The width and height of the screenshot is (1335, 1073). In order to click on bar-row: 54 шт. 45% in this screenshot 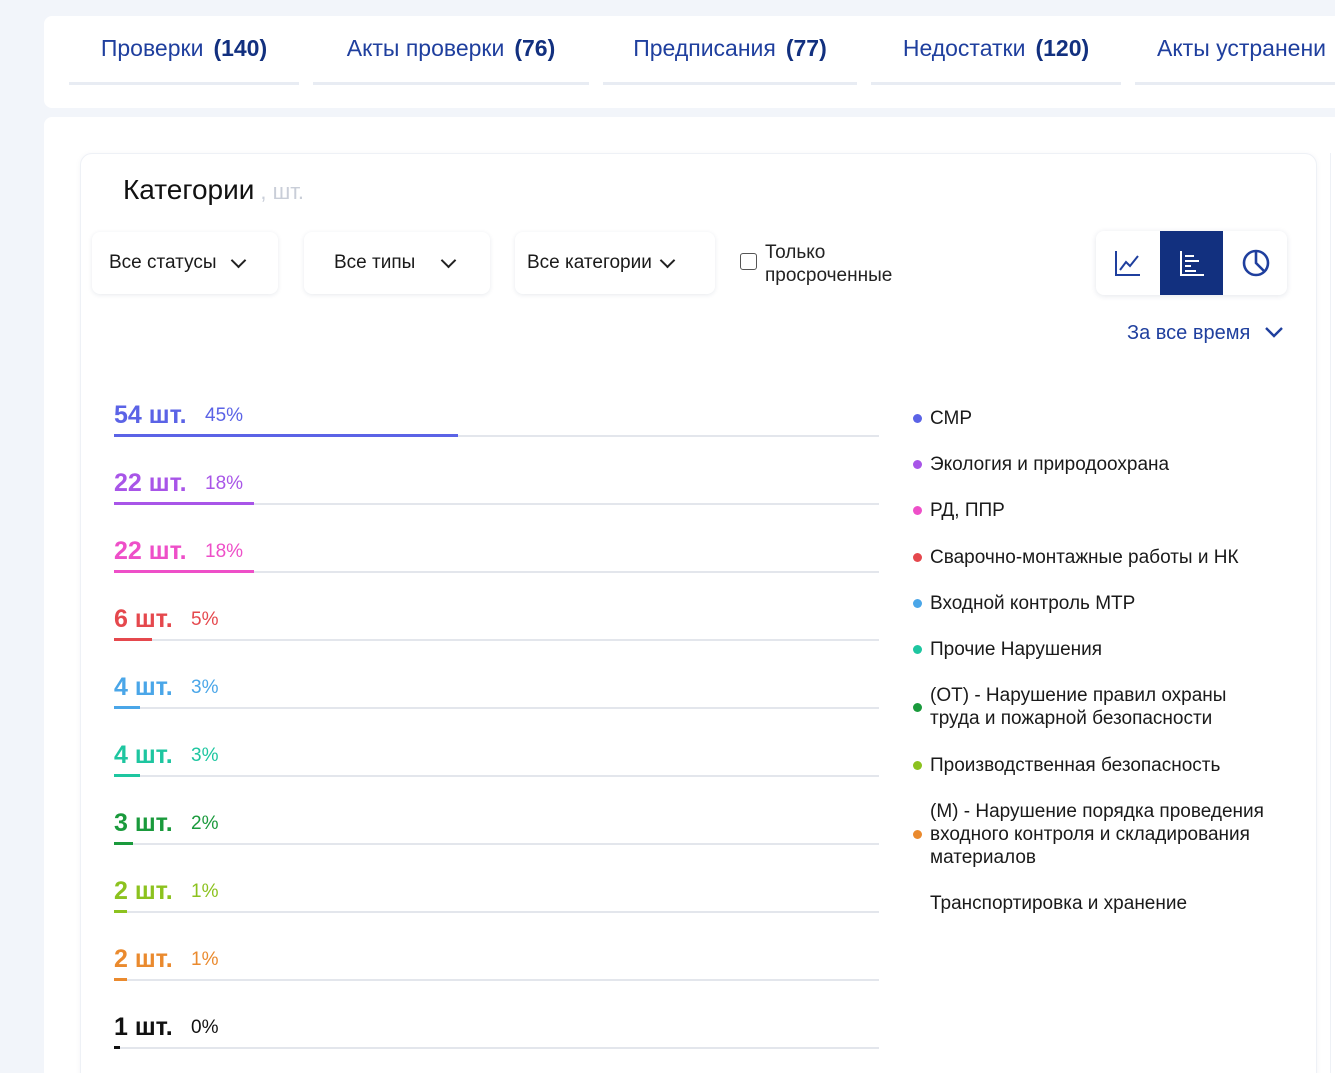, I will do `click(496, 418)`.